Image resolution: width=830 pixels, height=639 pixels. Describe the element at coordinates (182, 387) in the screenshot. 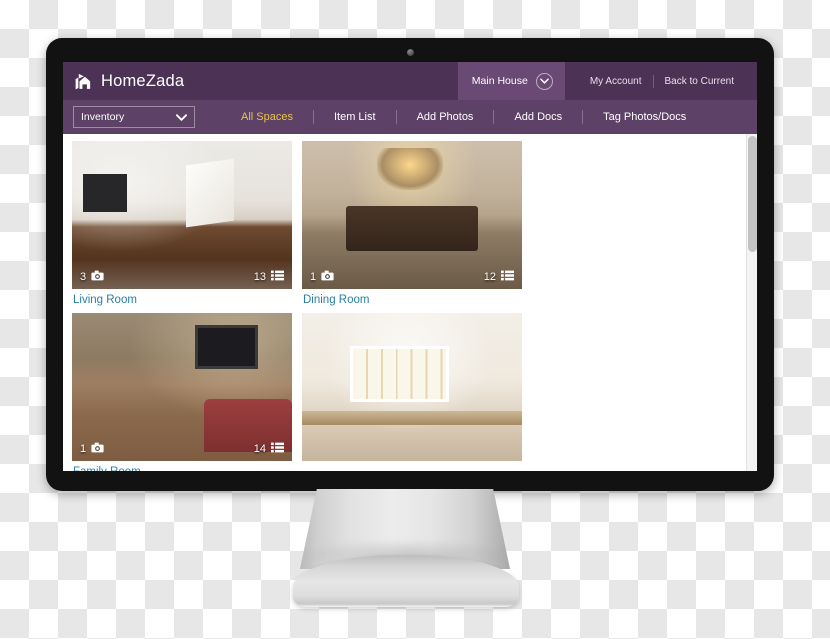

I see `space-thumbnail: 1 14` at that location.